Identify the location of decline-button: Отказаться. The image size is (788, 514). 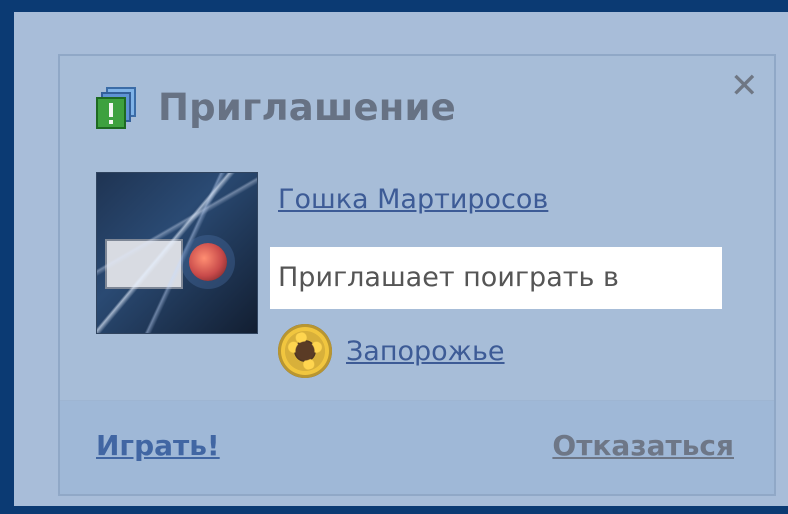
(643, 445).